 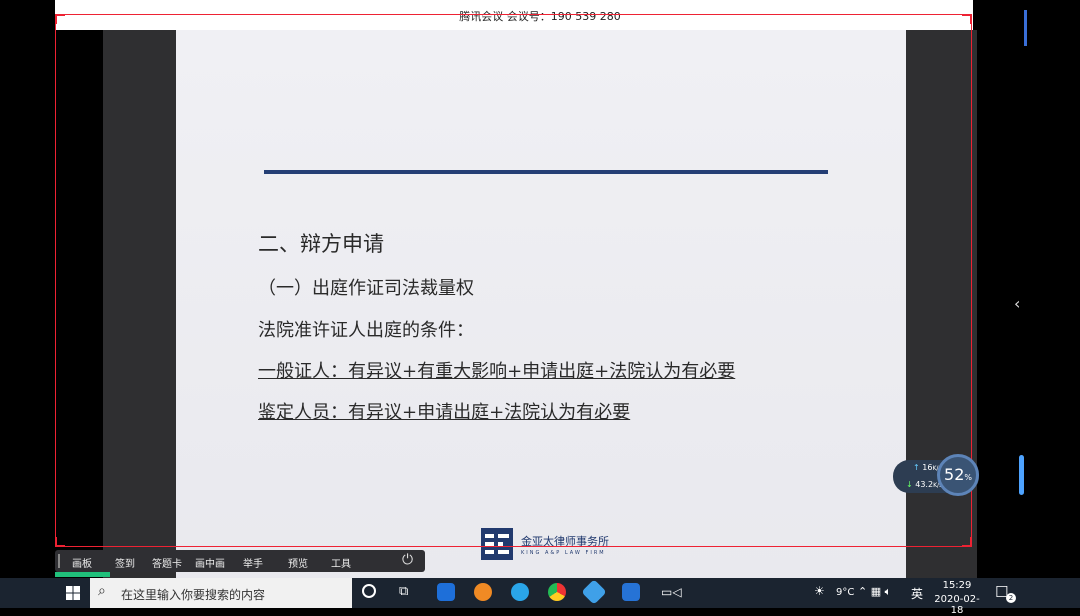 What do you see at coordinates (520, 592) in the screenshot?
I see `ie-icon` at bounding box center [520, 592].